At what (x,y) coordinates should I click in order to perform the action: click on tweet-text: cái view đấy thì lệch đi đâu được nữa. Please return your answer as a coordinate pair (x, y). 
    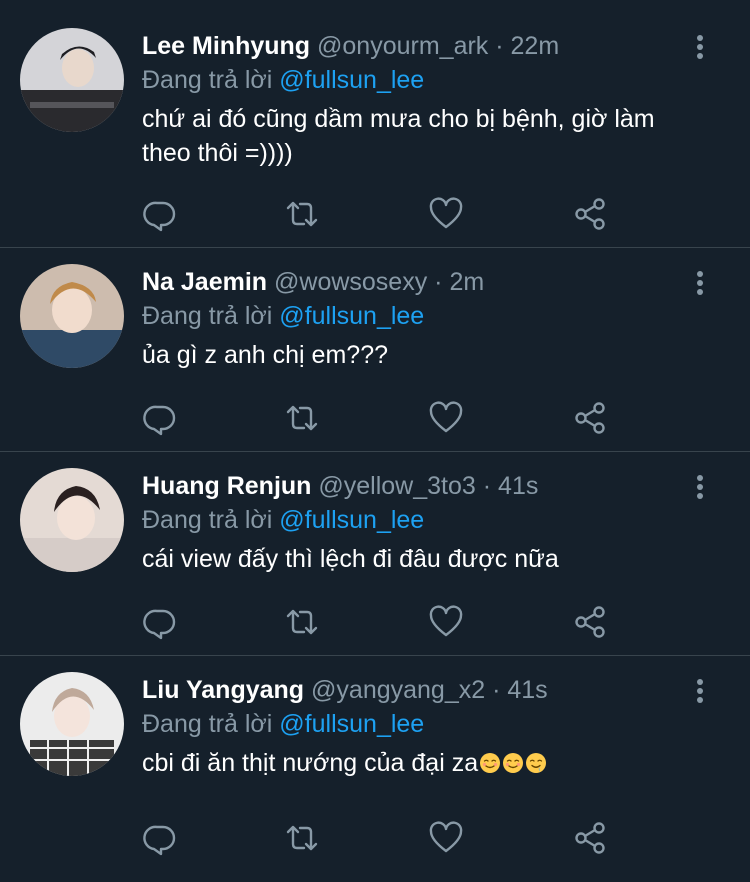
    Looking at the image, I should click on (350, 559).